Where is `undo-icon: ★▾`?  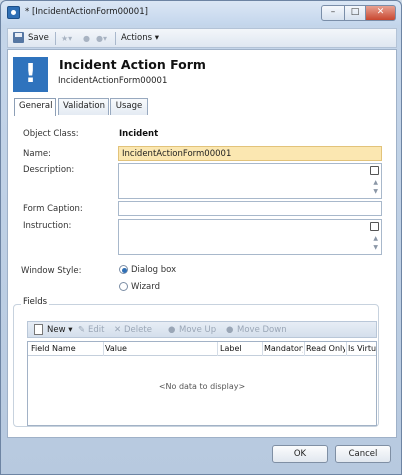
undo-icon: ★▾ is located at coordinates (66, 38).